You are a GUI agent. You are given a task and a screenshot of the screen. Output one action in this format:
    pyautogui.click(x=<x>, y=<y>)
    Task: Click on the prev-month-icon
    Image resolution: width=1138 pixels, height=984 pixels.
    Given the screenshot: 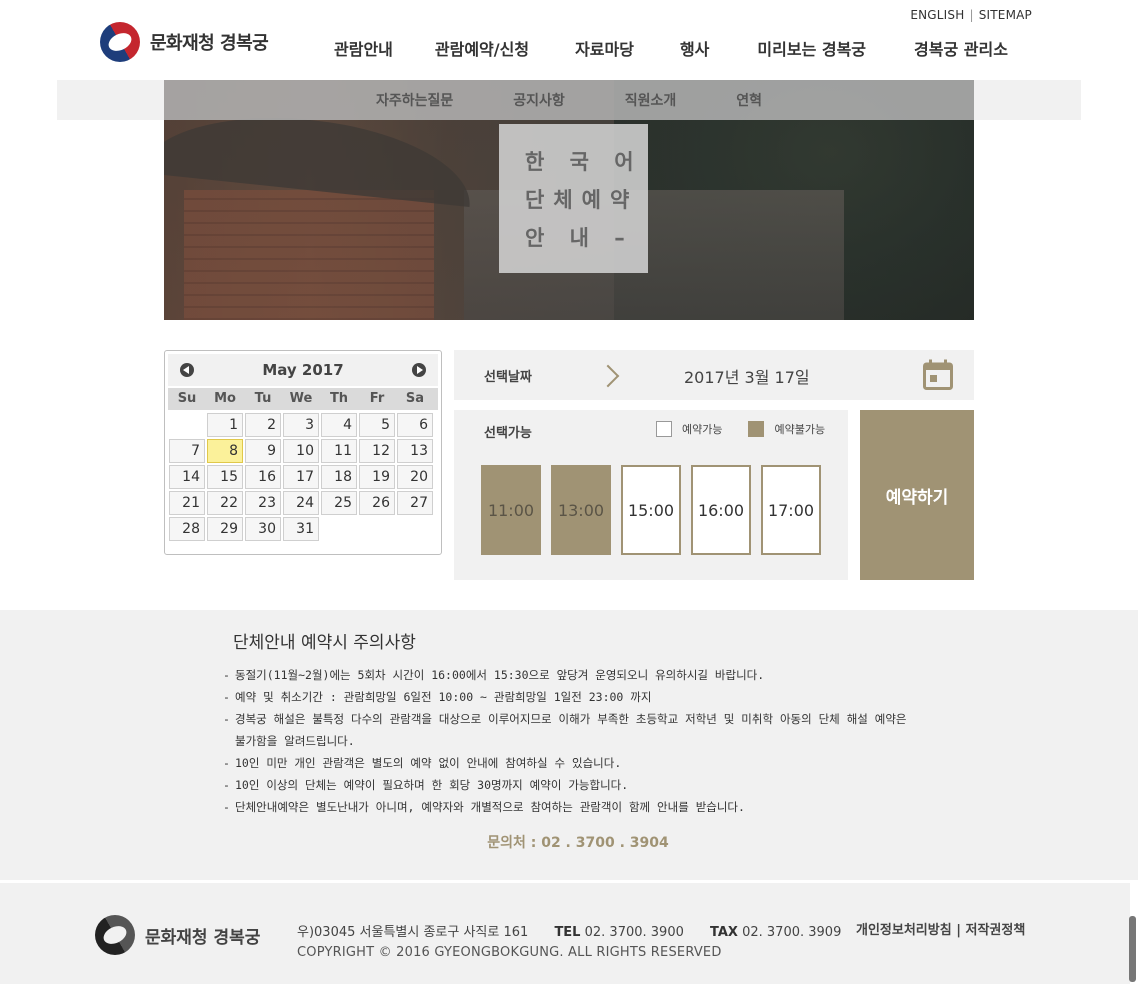 What is the action you would take?
    pyautogui.click(x=187, y=370)
    